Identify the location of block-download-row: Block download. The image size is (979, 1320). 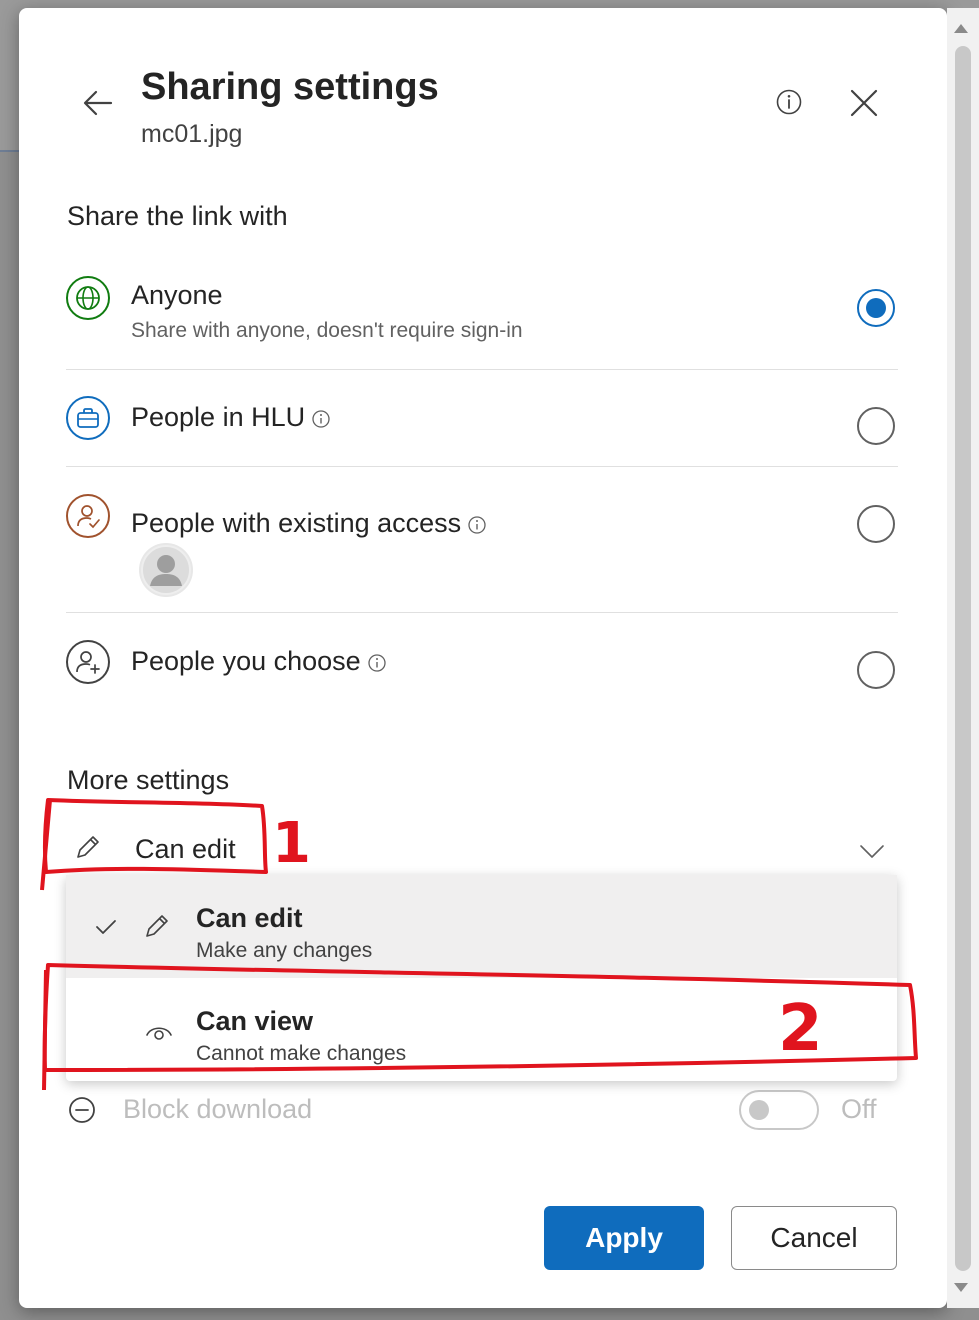
(217, 1110).